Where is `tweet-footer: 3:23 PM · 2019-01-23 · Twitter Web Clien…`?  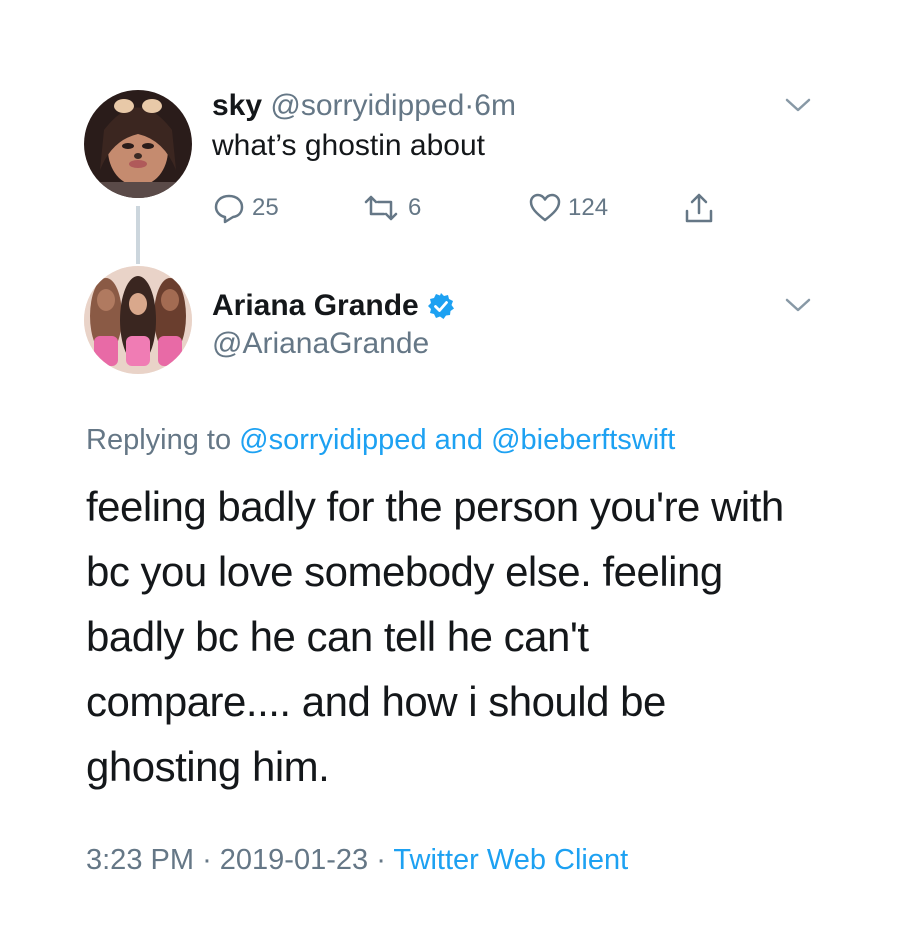
tweet-footer: 3:23 PM · 2019-01-23 · Twitter Web Clien… is located at coordinates (357, 860).